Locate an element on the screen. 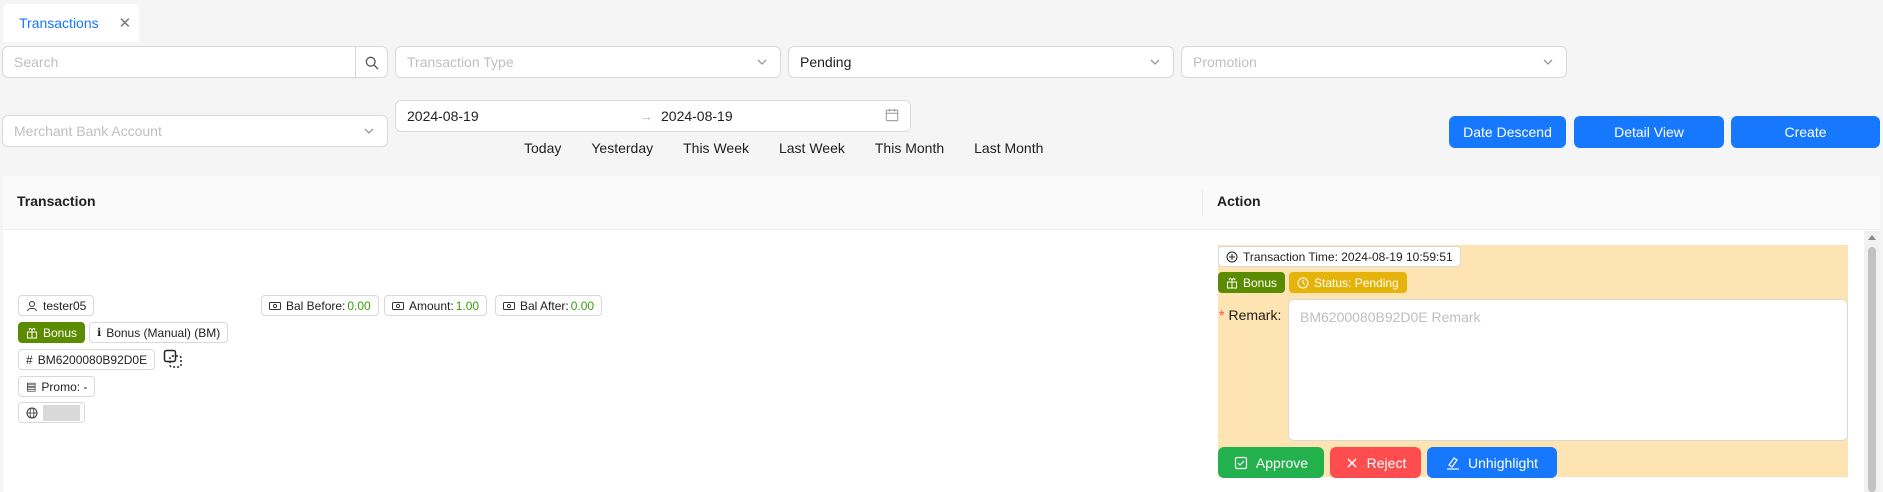  action-bonus-tag: Bonus is located at coordinates (1252, 282).